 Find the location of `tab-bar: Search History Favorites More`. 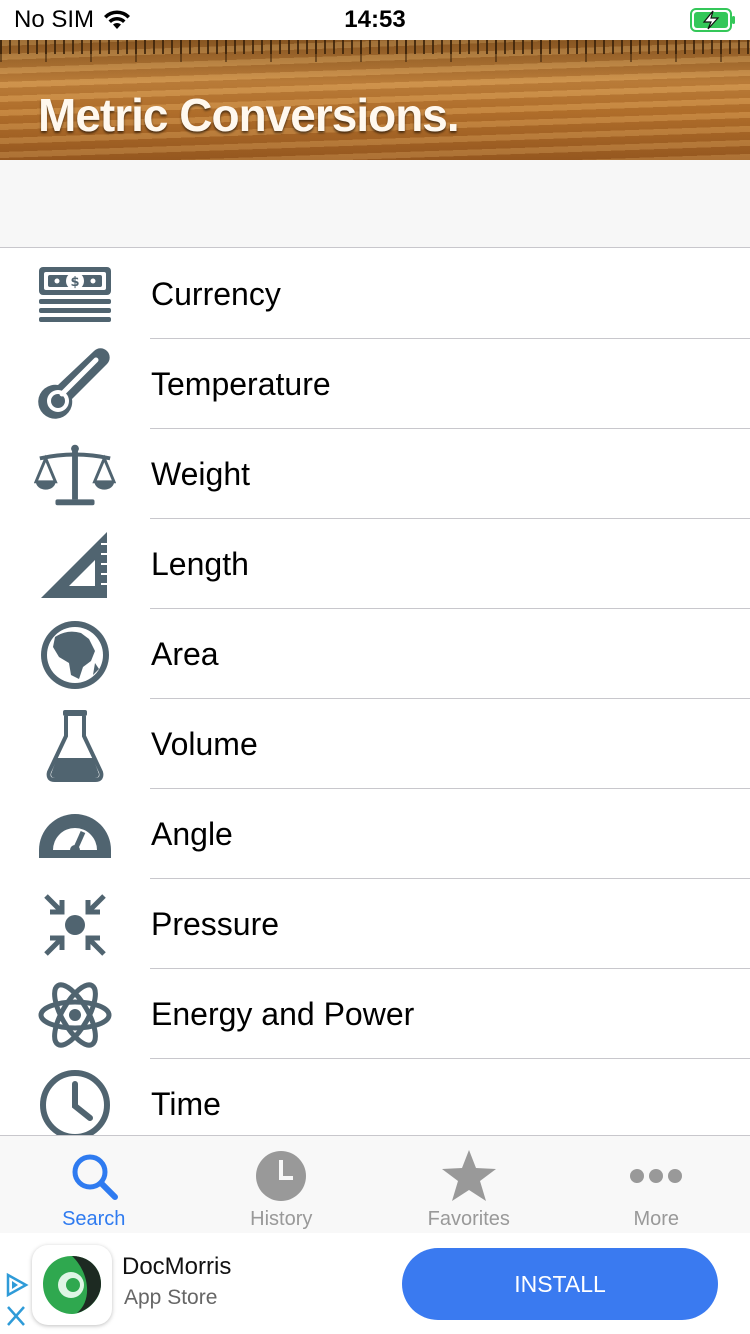

tab-bar: Search History Favorites More is located at coordinates (375, 1184).